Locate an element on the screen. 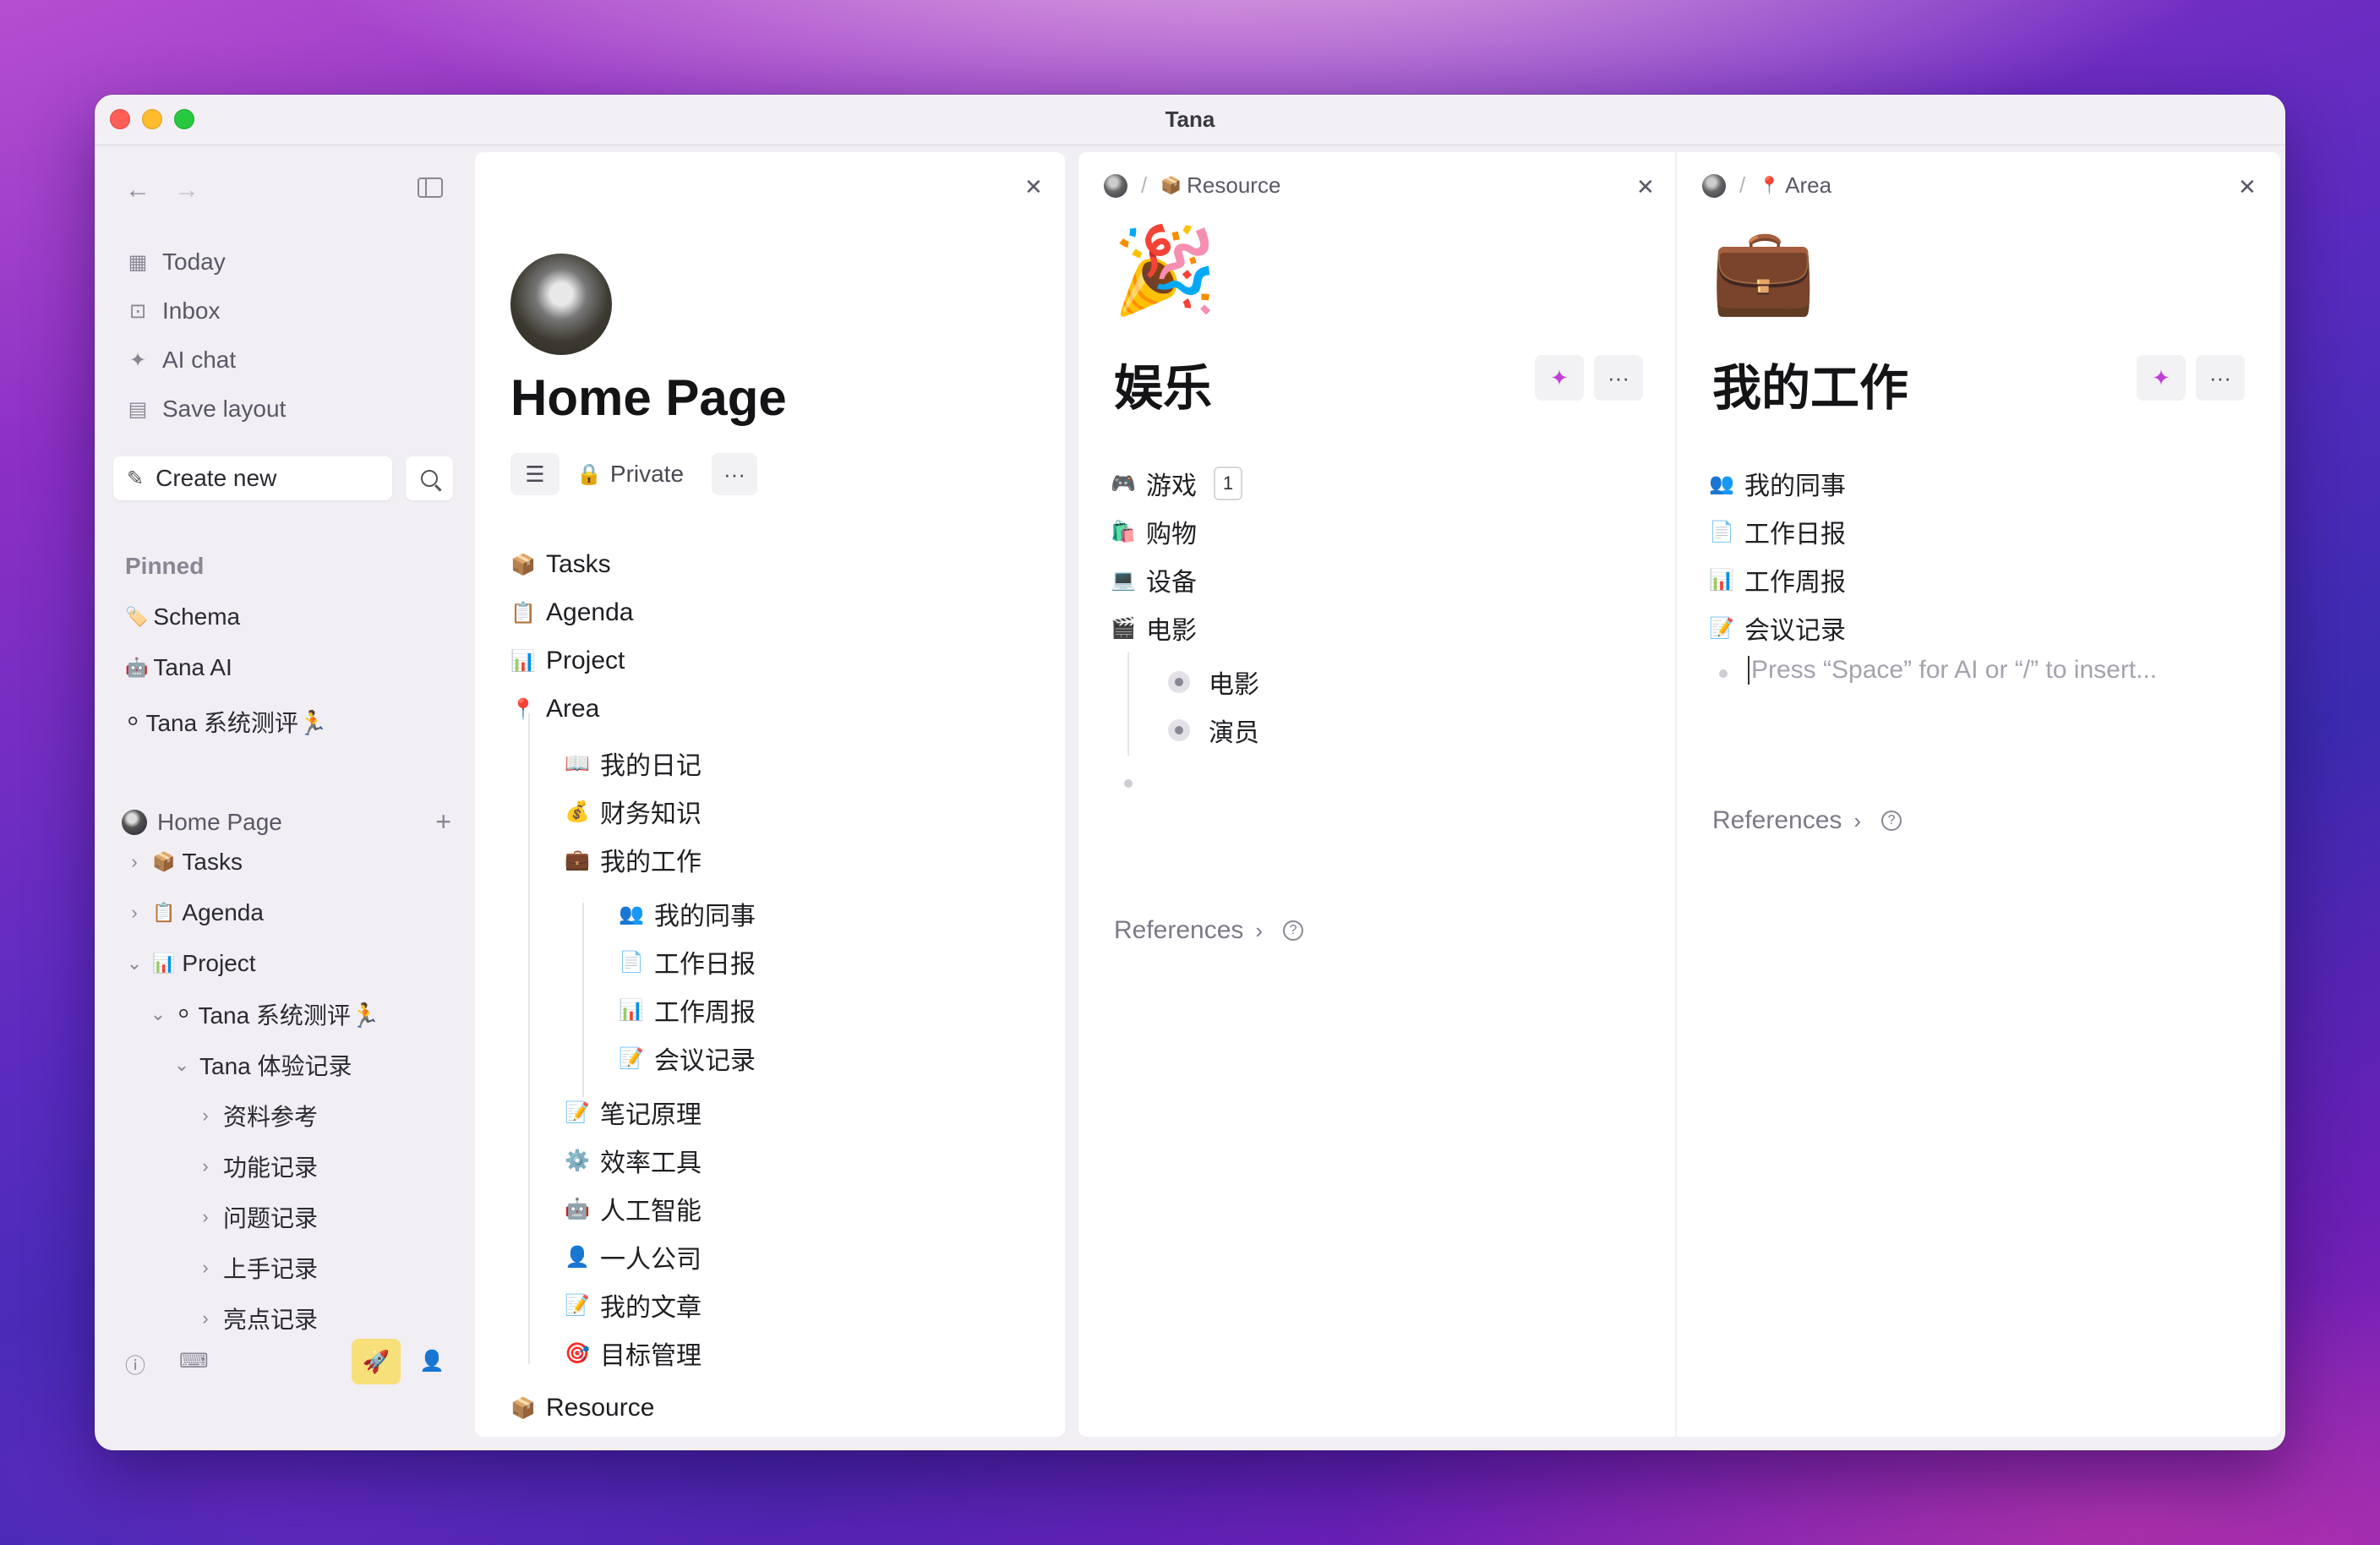  child-count-badge: 1 is located at coordinates (1228, 483).